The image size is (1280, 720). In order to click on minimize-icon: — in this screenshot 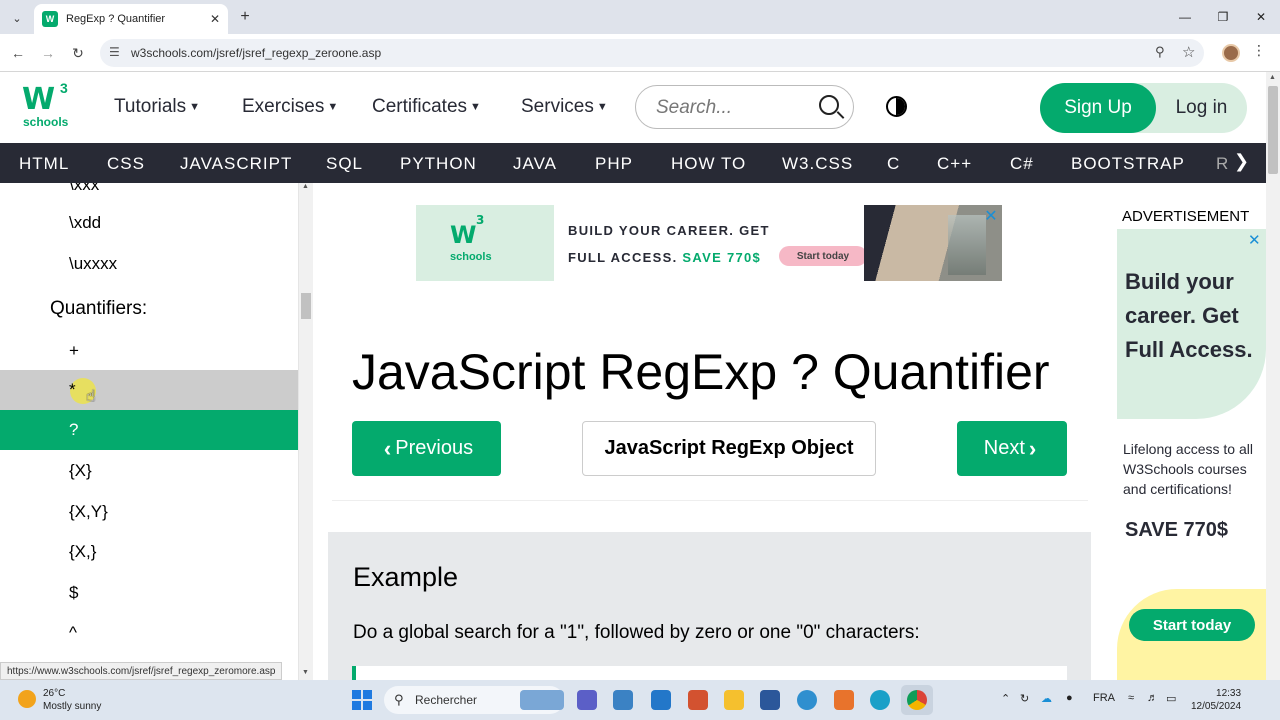, I will do `click(1185, 17)`.